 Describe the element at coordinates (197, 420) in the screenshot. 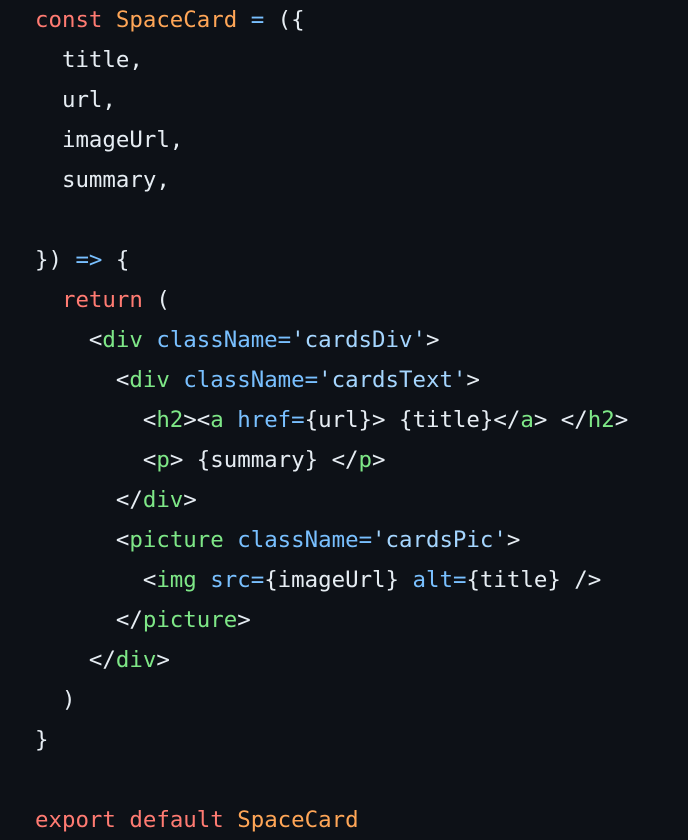

I see `code-text: ><` at that location.